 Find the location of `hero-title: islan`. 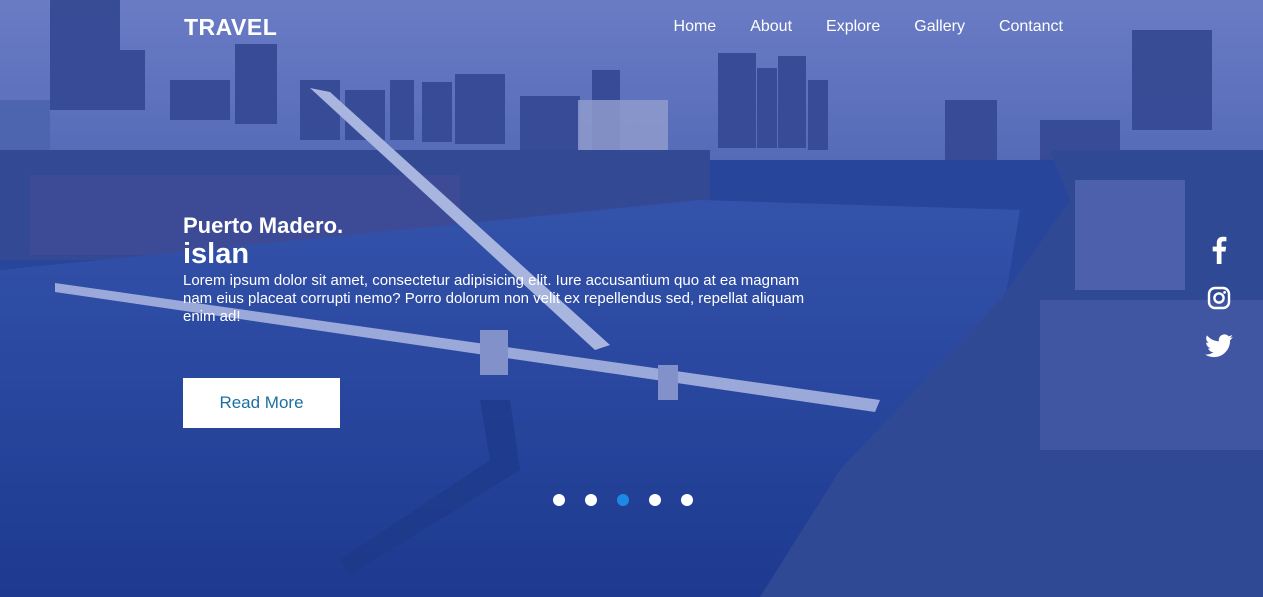

hero-title: islan is located at coordinates (216, 254).